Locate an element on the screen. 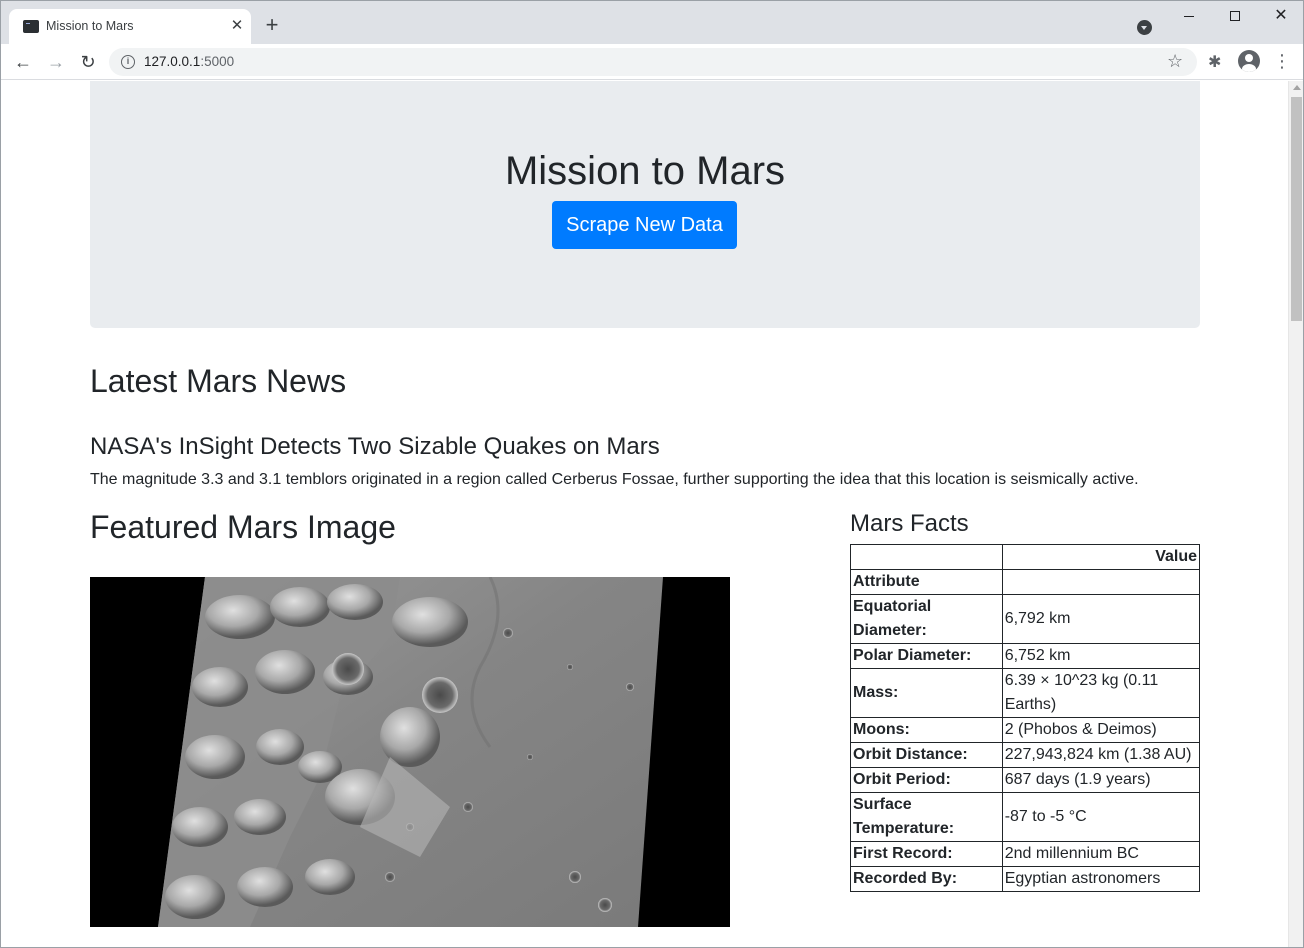 Image resolution: width=1304 pixels, height=948 pixels. fact-value: 6,752 km is located at coordinates (1101, 656).